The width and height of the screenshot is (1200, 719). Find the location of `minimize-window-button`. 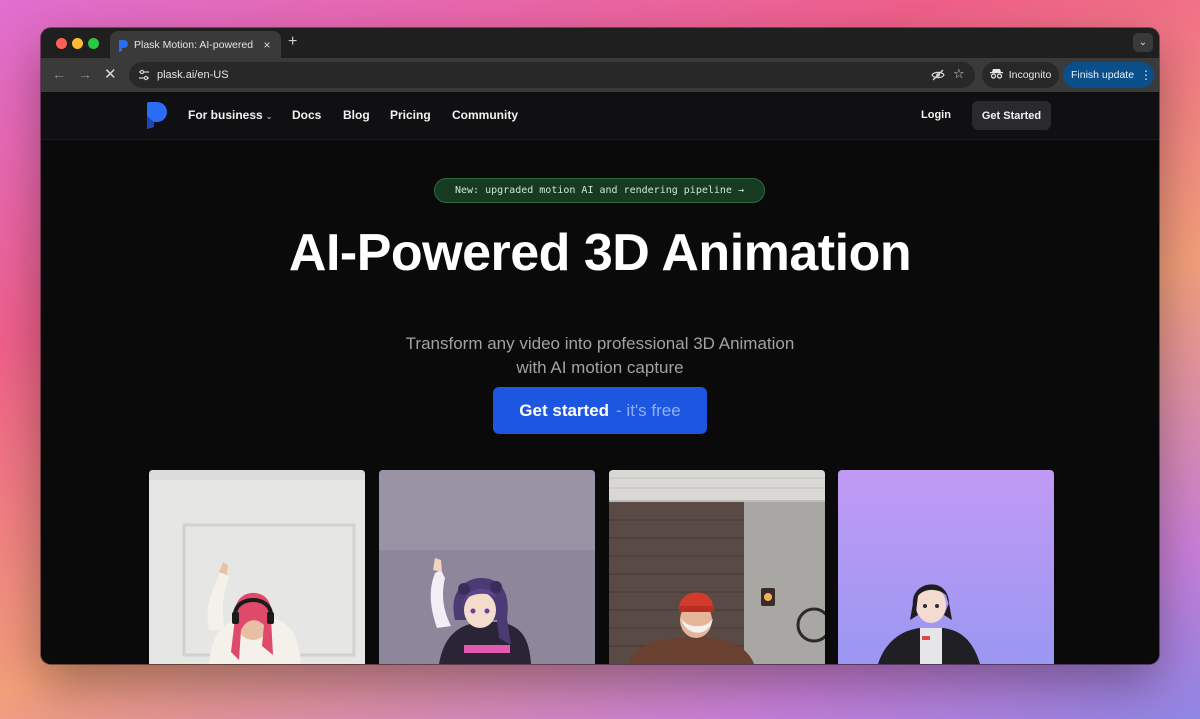

minimize-window-button is located at coordinates (77, 43).